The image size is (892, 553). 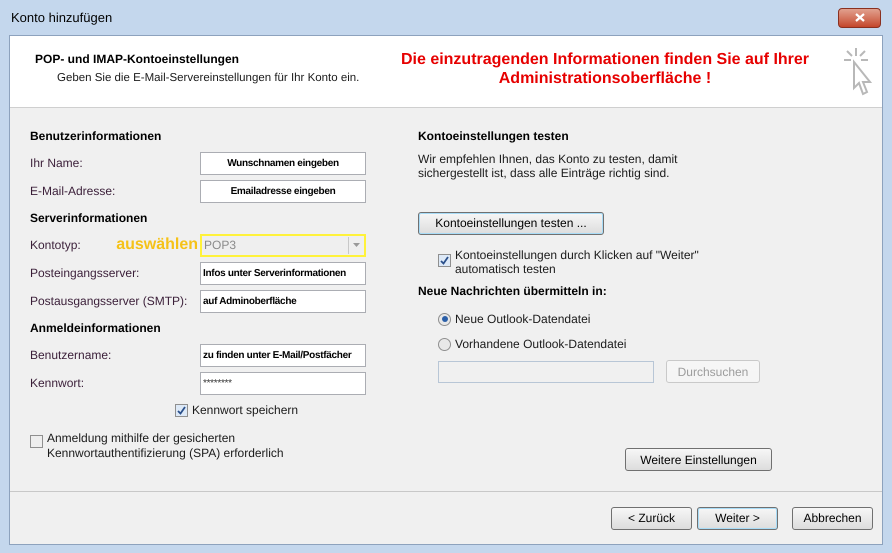 I want to click on radio-label: Neue Outlook-Datendatei, so click(x=522, y=319).